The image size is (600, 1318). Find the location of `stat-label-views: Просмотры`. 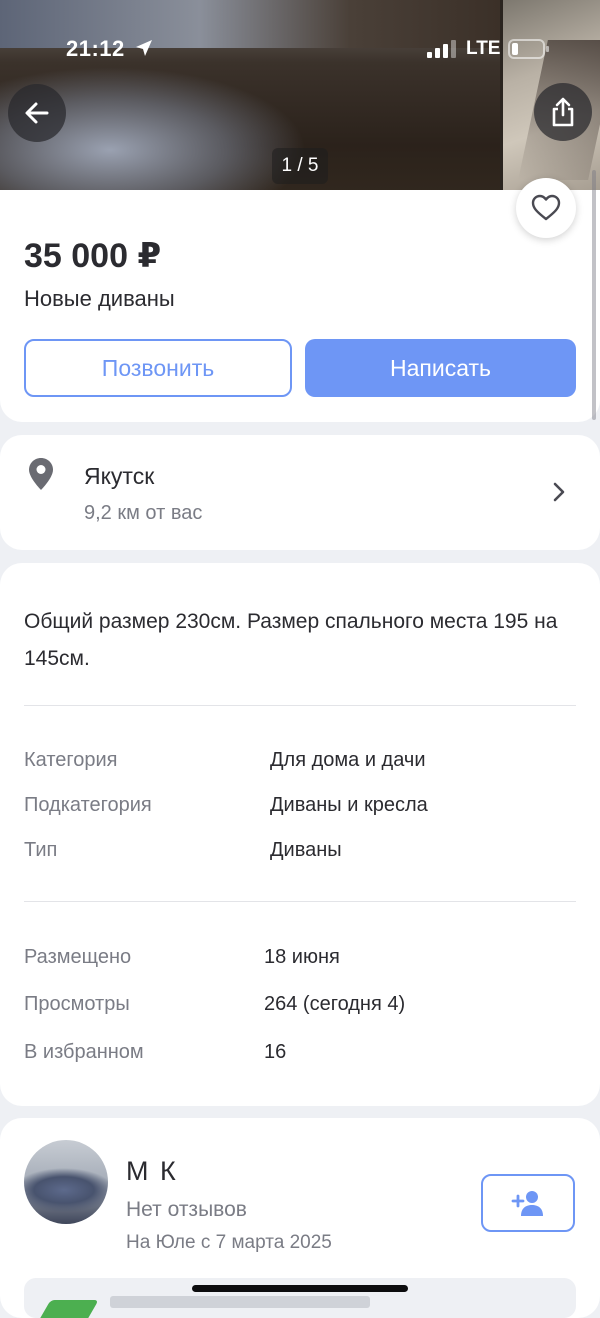

stat-label-views: Просмотры is located at coordinates (77, 1004).